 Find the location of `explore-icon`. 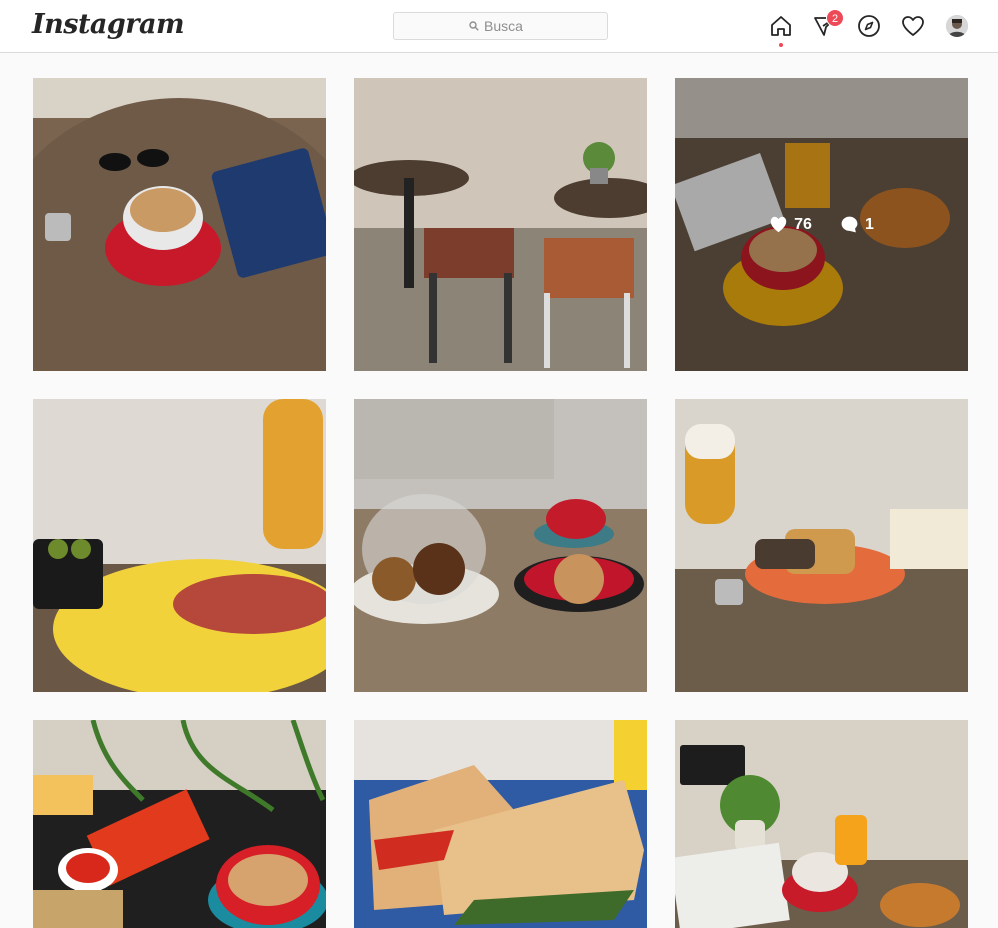

explore-icon is located at coordinates (869, 26).